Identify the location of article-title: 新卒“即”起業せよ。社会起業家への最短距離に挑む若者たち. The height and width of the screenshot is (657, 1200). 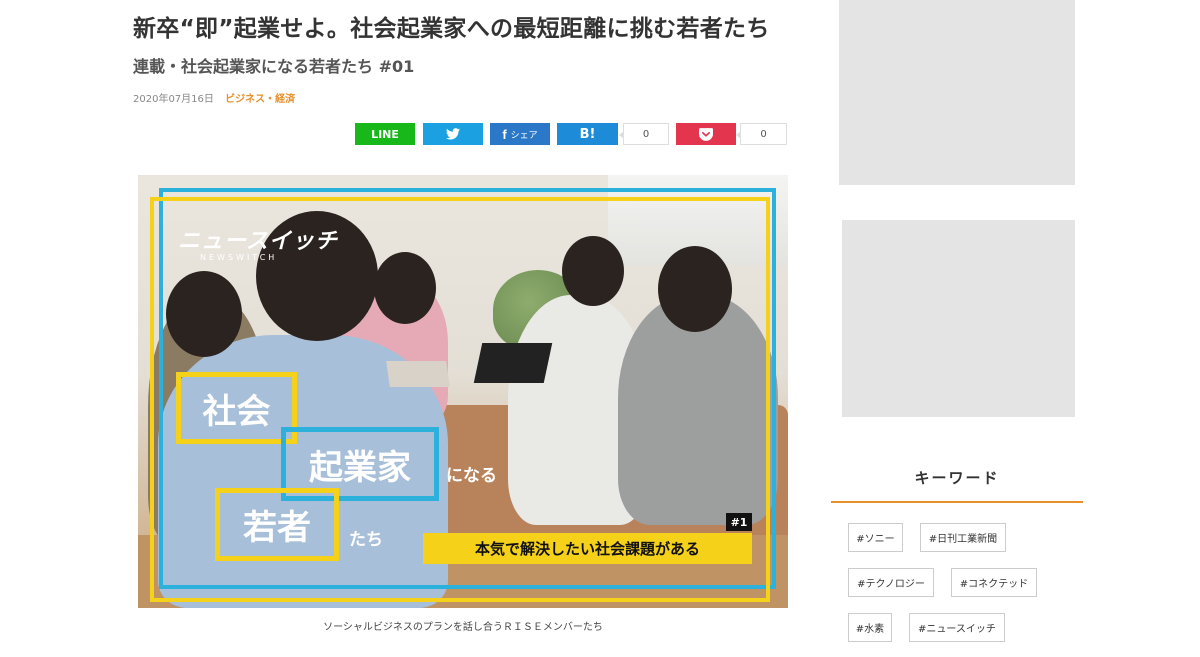
(451, 29).